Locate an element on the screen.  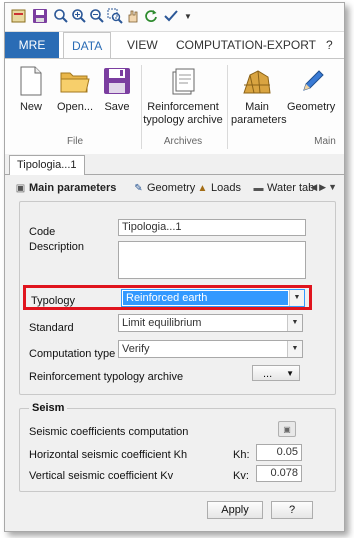
tab-scroll-arrows: ◀▶▼ is located at coordinates (324, 187).